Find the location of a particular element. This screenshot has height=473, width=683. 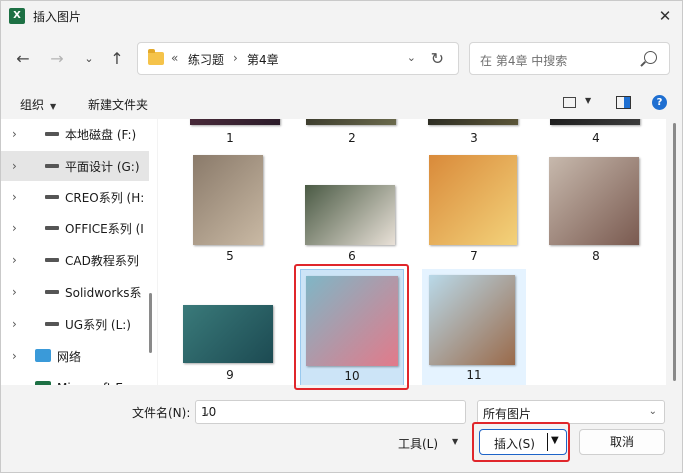

arrow-right-icon: → is located at coordinates (57, 58).